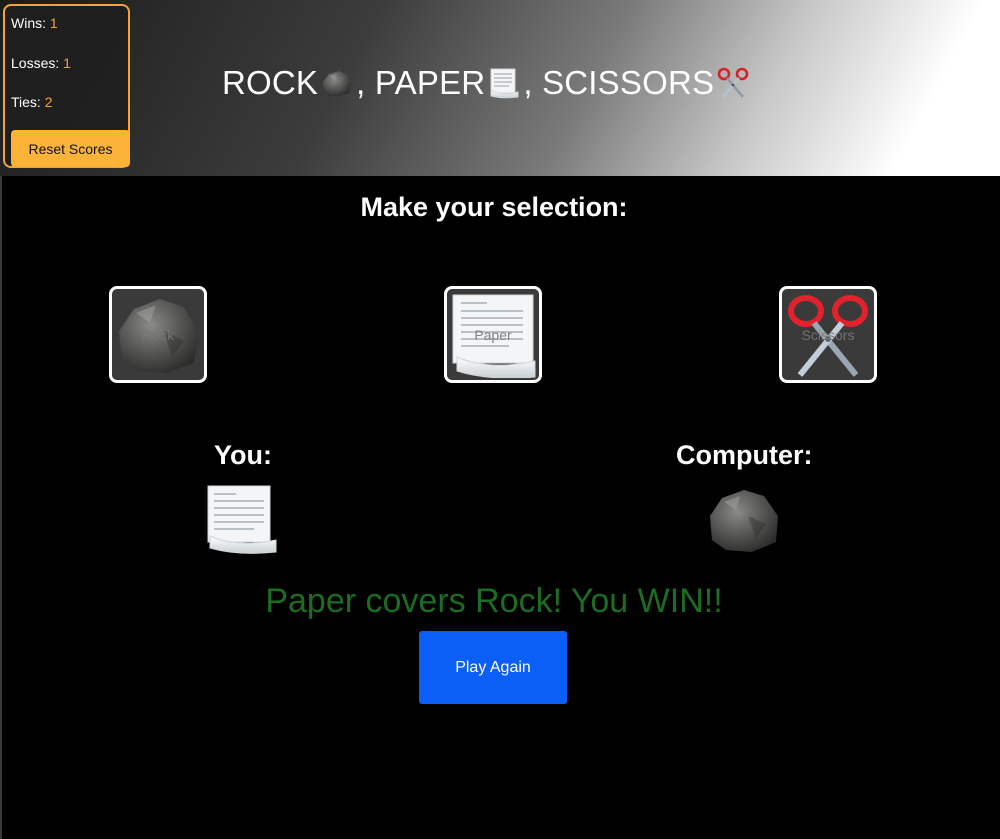  What do you see at coordinates (26, 102) in the screenshot?
I see `ties-label: Ties:` at bounding box center [26, 102].